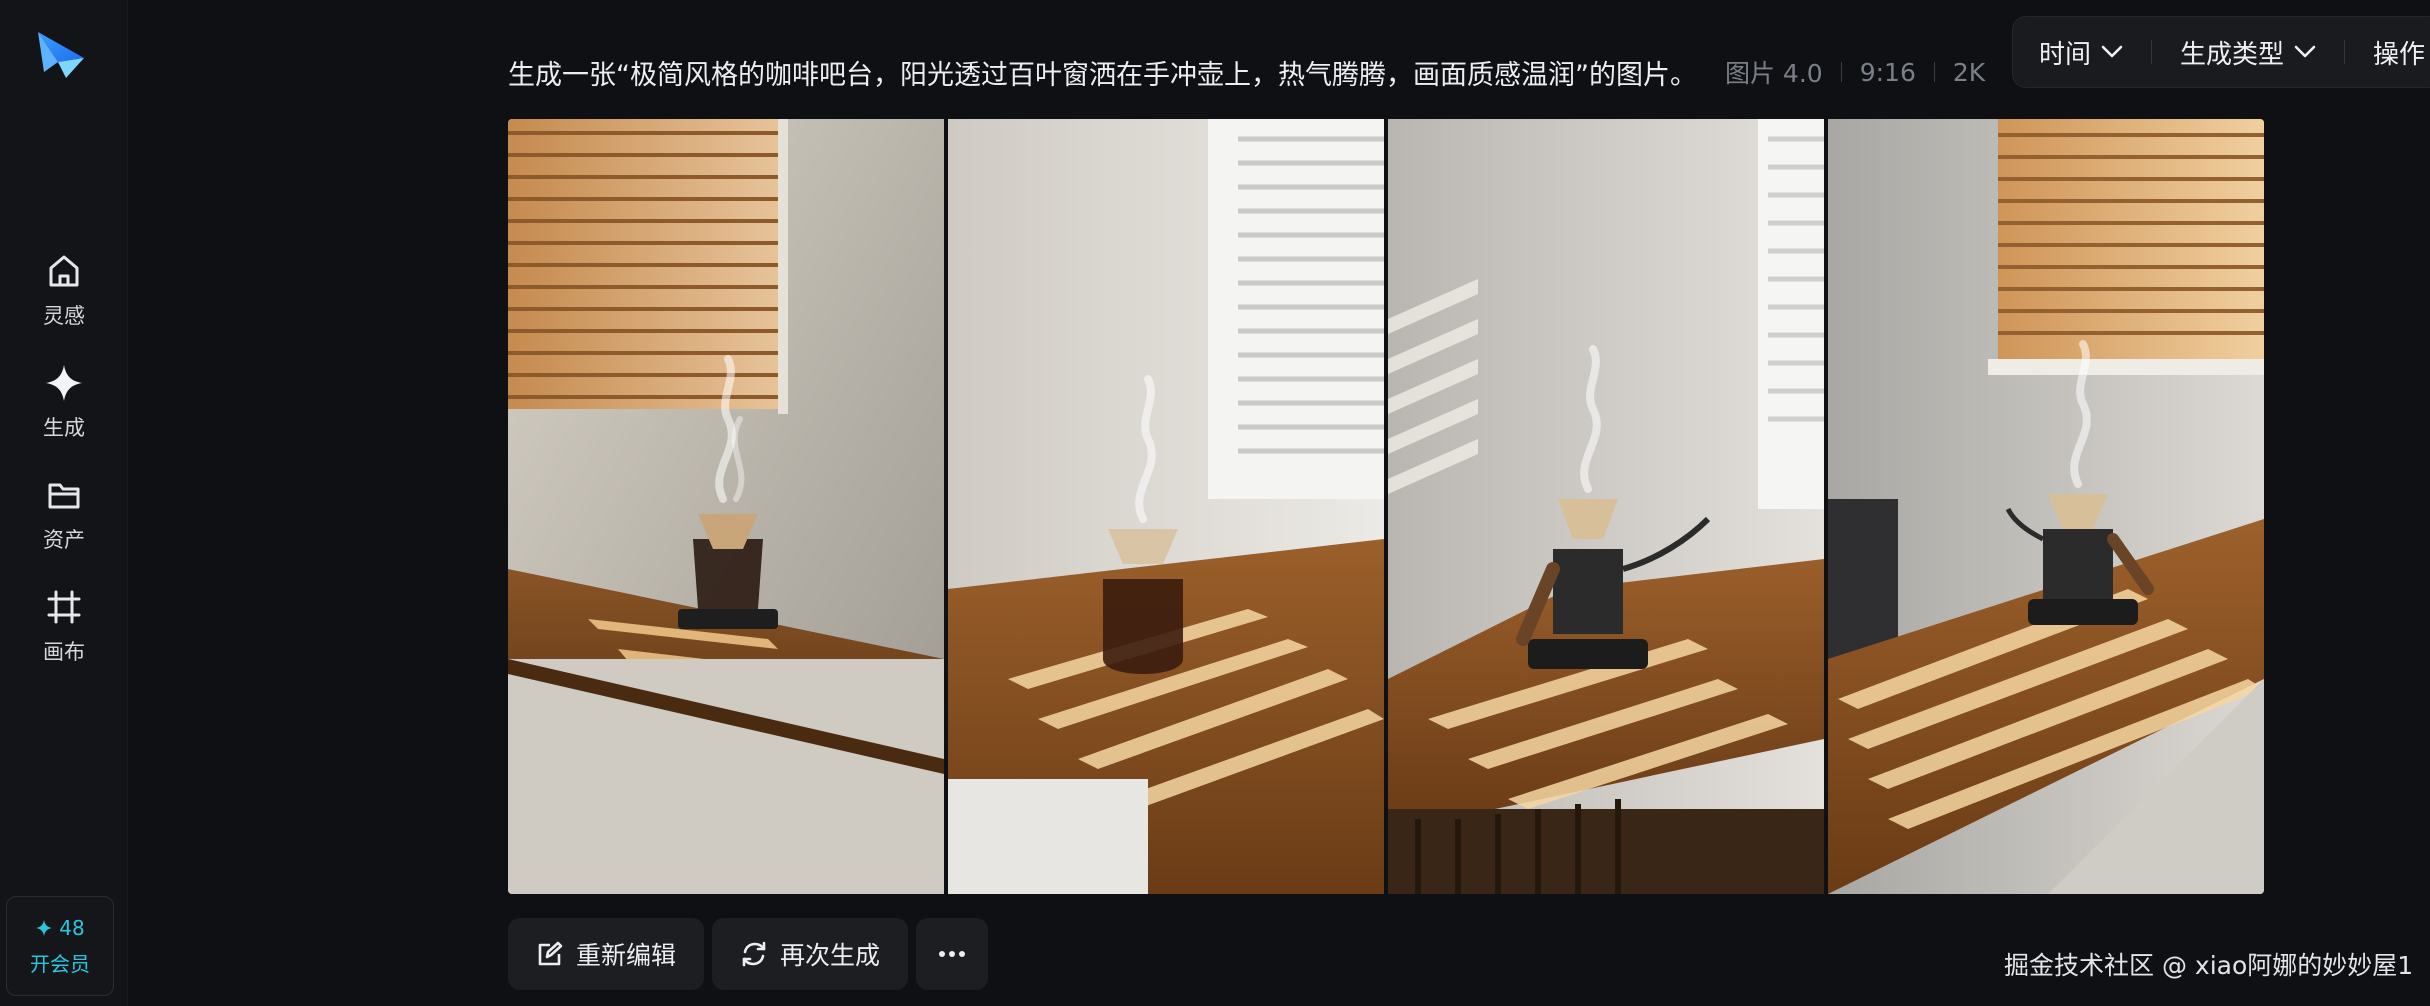  I want to click on image-actions: 重新编辑 再次生成, so click(748, 954).